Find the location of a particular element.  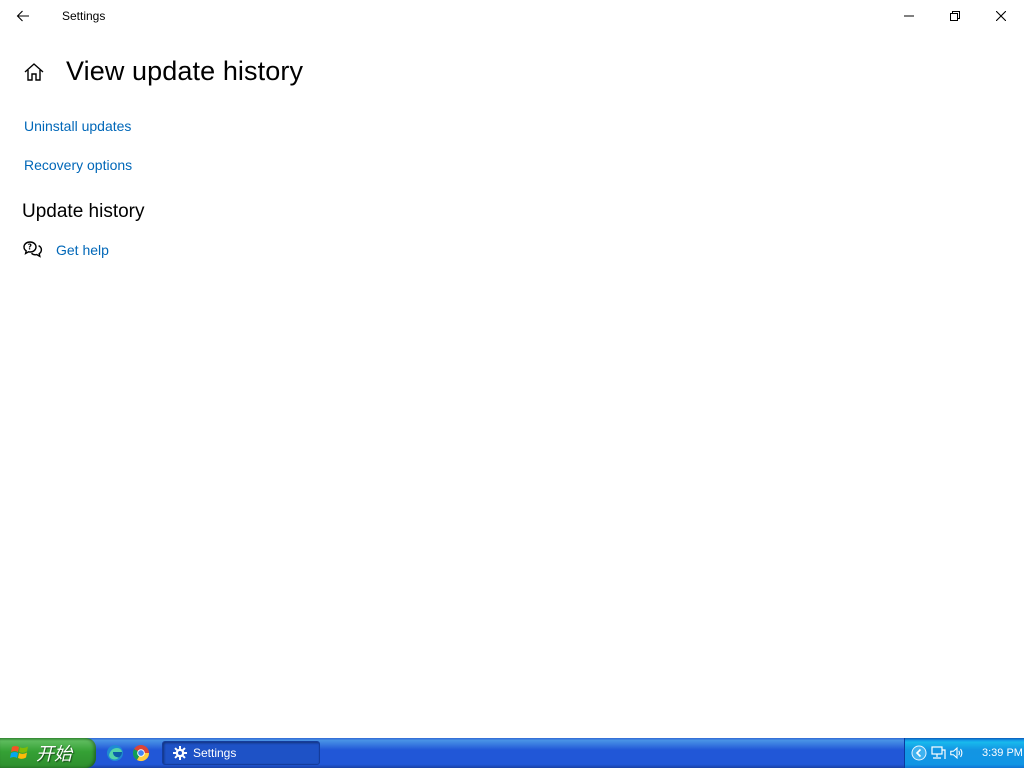

close-icon is located at coordinates (1001, 16).